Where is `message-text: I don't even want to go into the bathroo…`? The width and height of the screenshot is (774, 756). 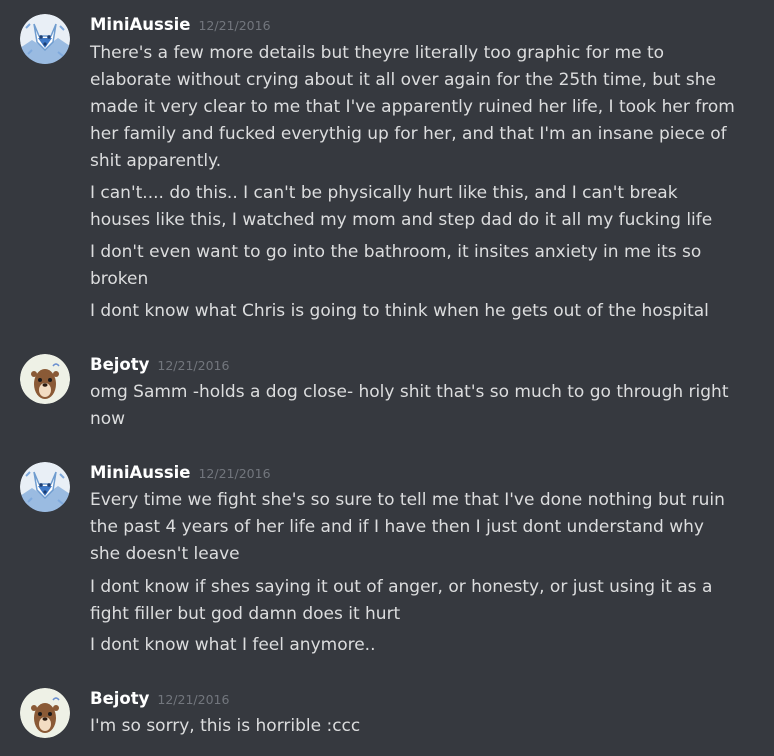
message-text: I don't even want to go into the bathroo… is located at coordinates (396, 265).